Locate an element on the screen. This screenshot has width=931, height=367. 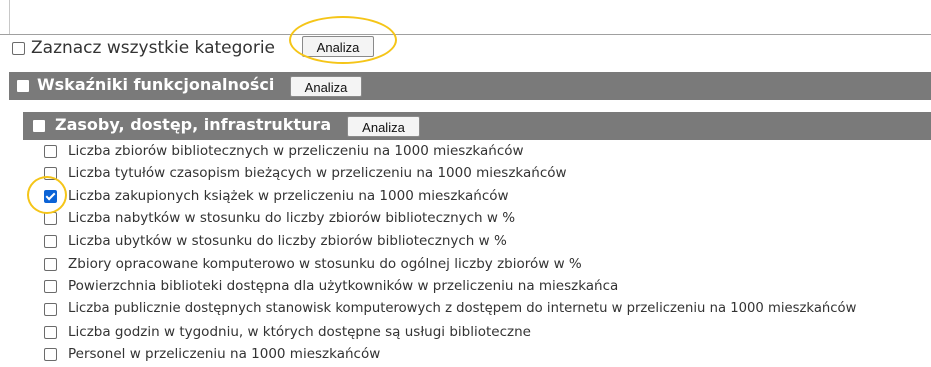
select-all-checkbox is located at coordinates (18, 48).